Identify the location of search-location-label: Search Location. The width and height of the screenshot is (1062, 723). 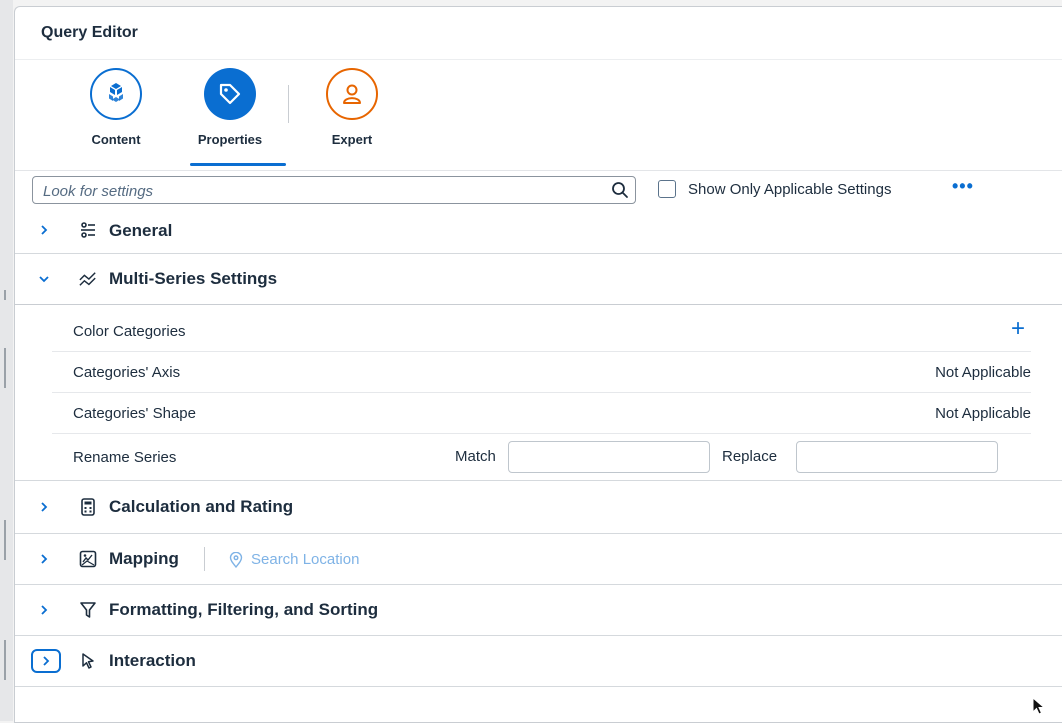
(305, 559).